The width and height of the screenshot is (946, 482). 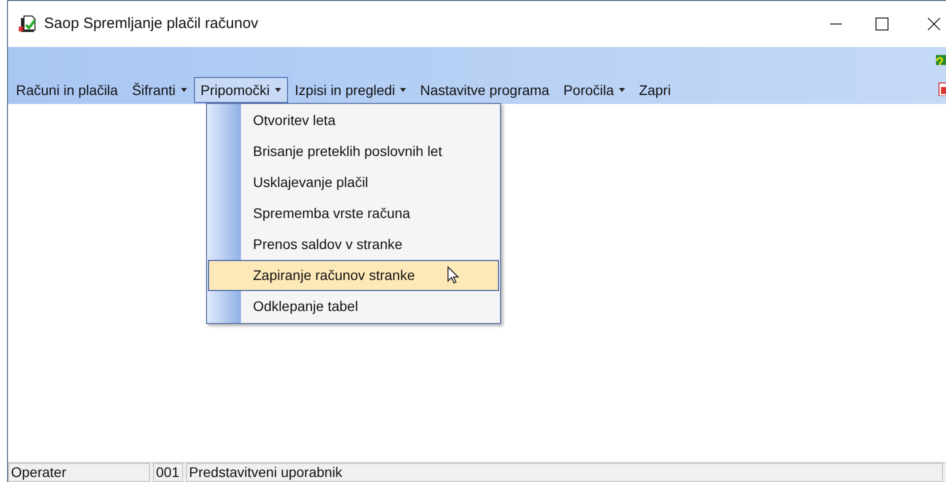 What do you see at coordinates (159, 90) in the screenshot?
I see `menu-item: Šifranti` at bounding box center [159, 90].